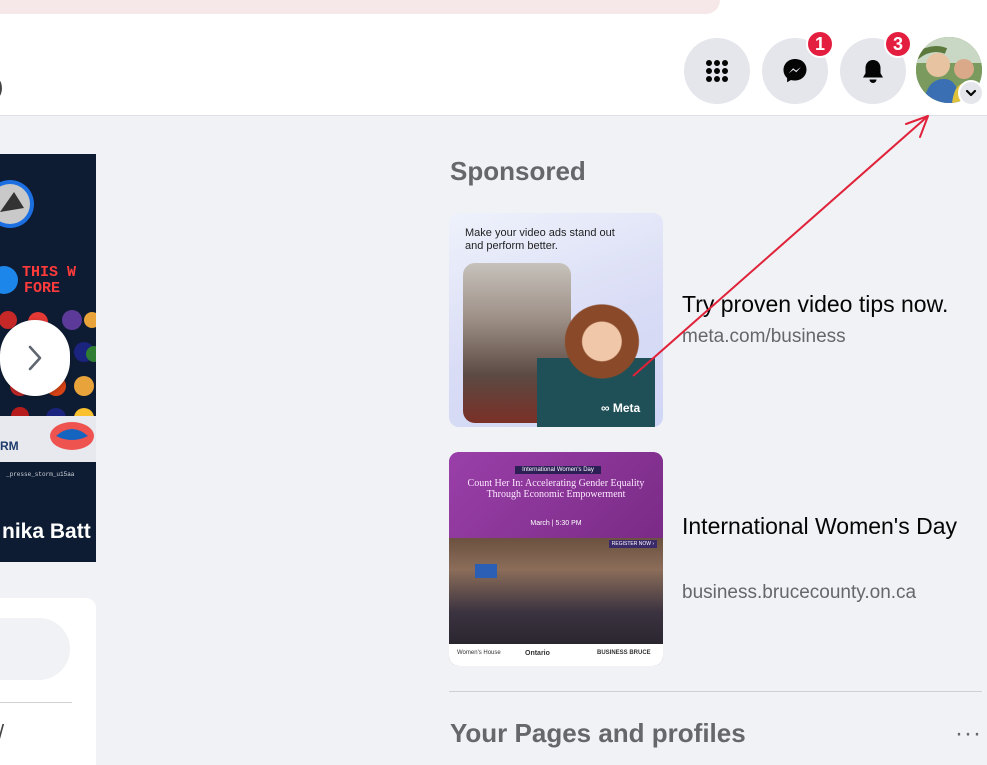  Describe the element at coordinates (46, 531) in the screenshot. I see `story-author-name: nika Batt` at that location.